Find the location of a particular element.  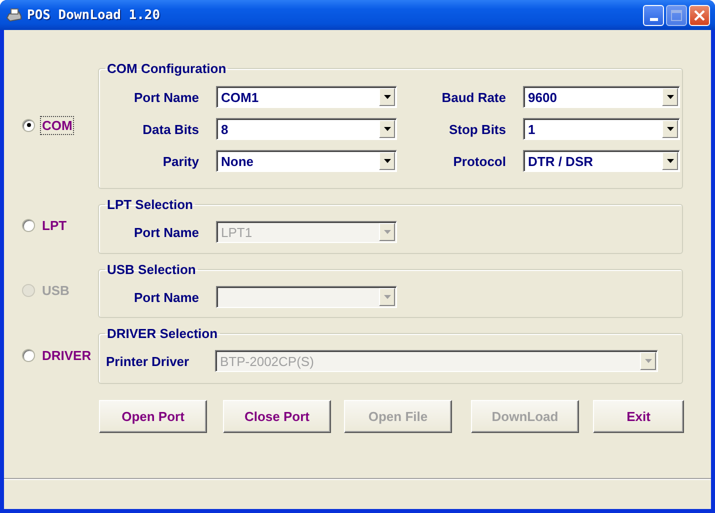

push-button: Open Port is located at coordinates (153, 416).